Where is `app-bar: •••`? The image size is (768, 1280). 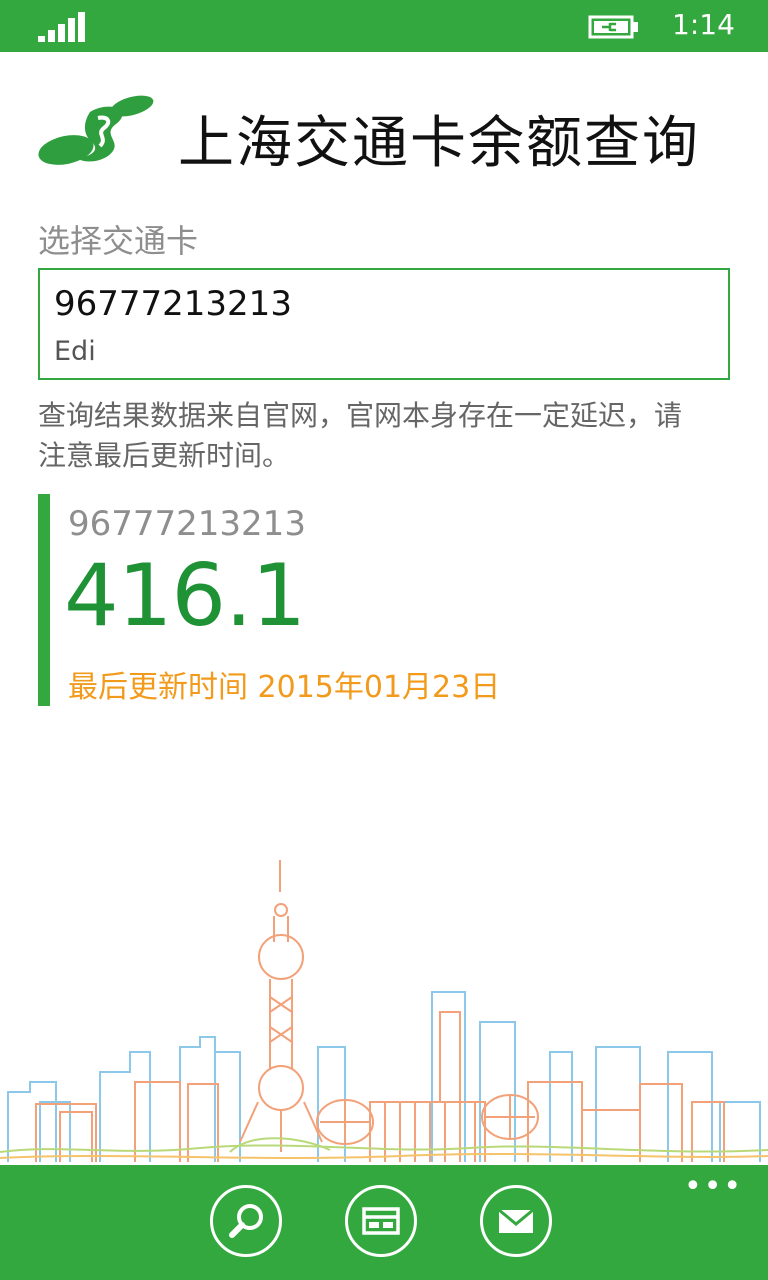 app-bar: ••• is located at coordinates (384, 1222).